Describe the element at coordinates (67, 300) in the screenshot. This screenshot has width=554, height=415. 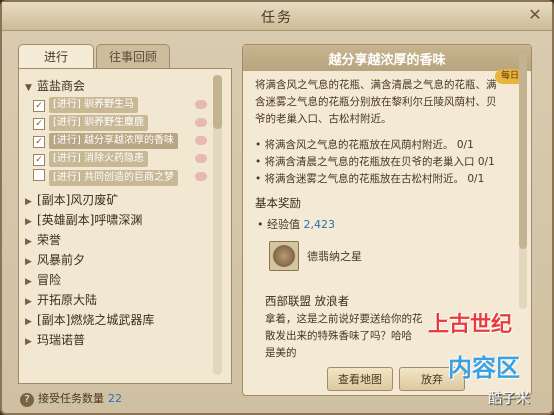
I see `category-label: 开拓原大陆` at that location.